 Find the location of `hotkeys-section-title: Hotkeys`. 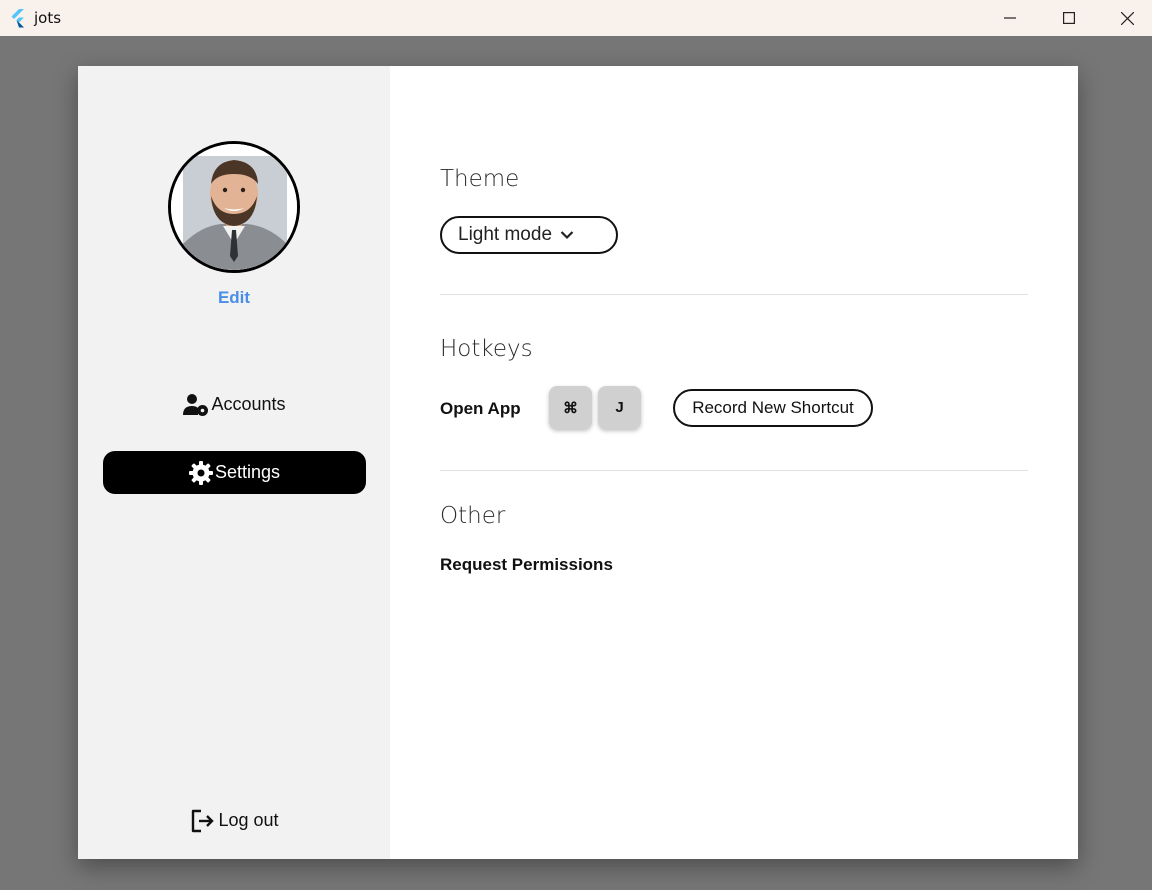

hotkeys-section-title: Hotkeys is located at coordinates (486, 349).